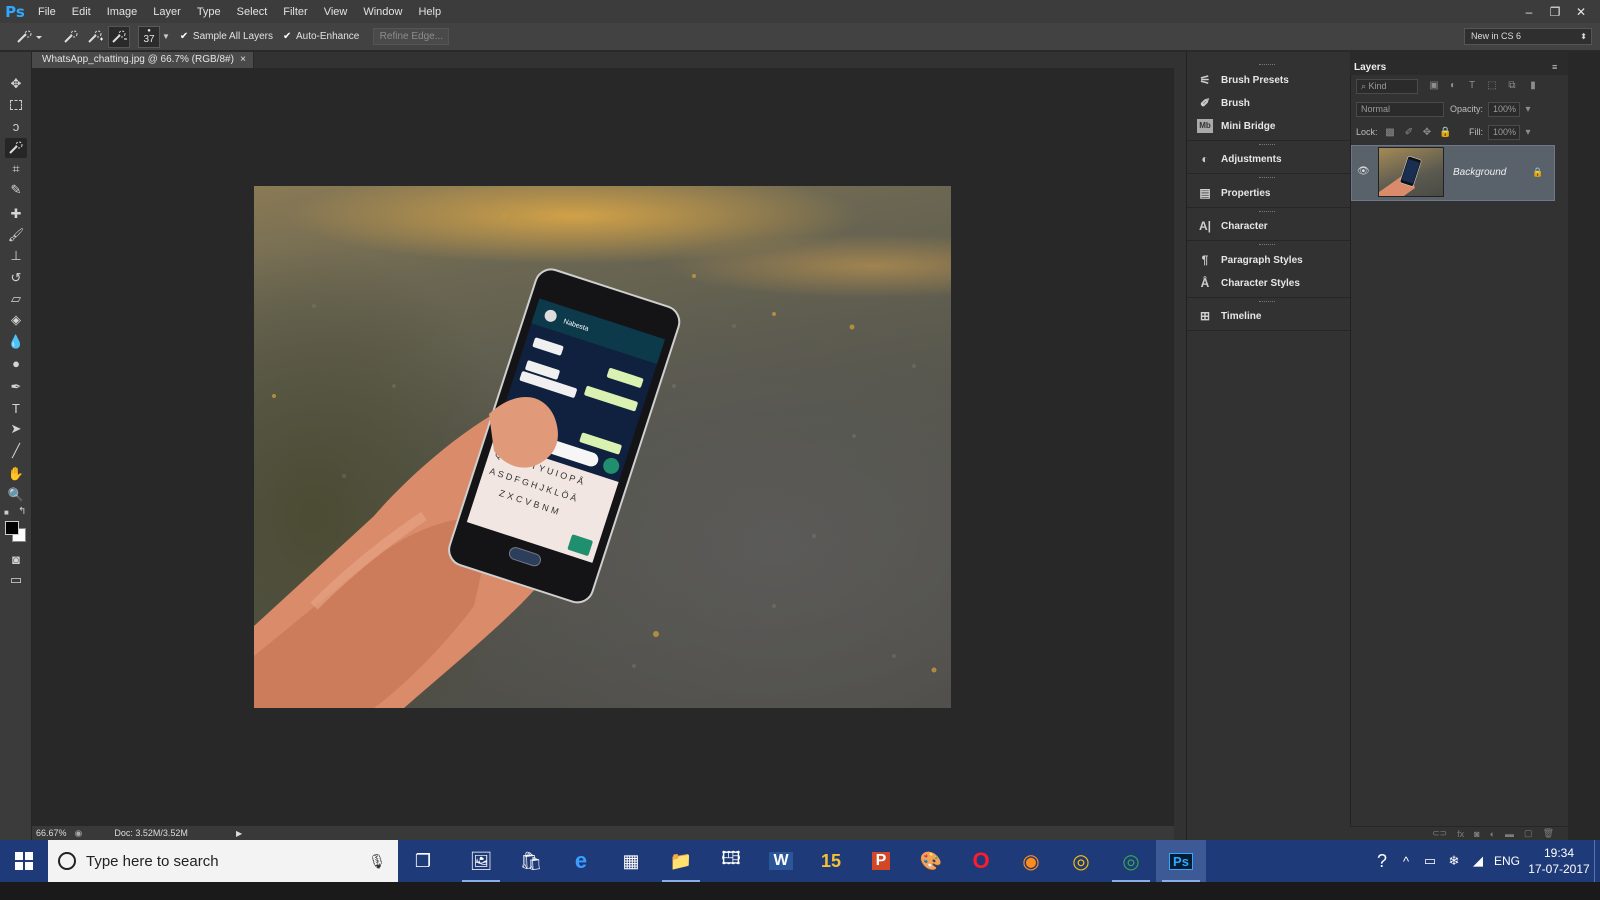 Image resolution: width=1600 pixels, height=900 pixels. Describe the element at coordinates (16, 387) in the screenshot. I see `pen-tool-icon: ✒` at that location.